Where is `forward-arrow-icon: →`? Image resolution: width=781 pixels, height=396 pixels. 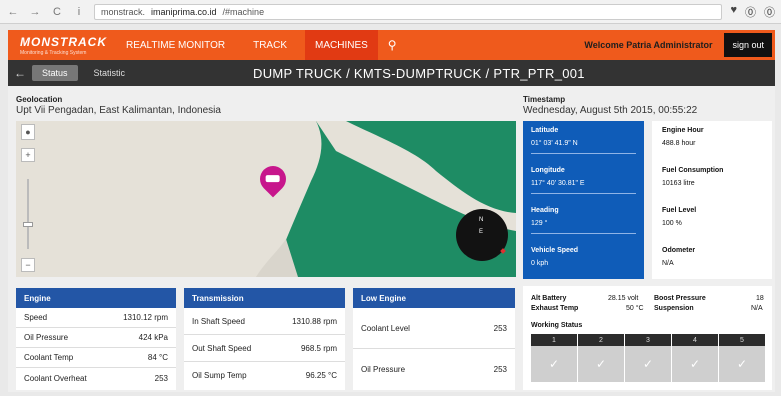
forward-arrow-icon: → is located at coordinates (35, 12).